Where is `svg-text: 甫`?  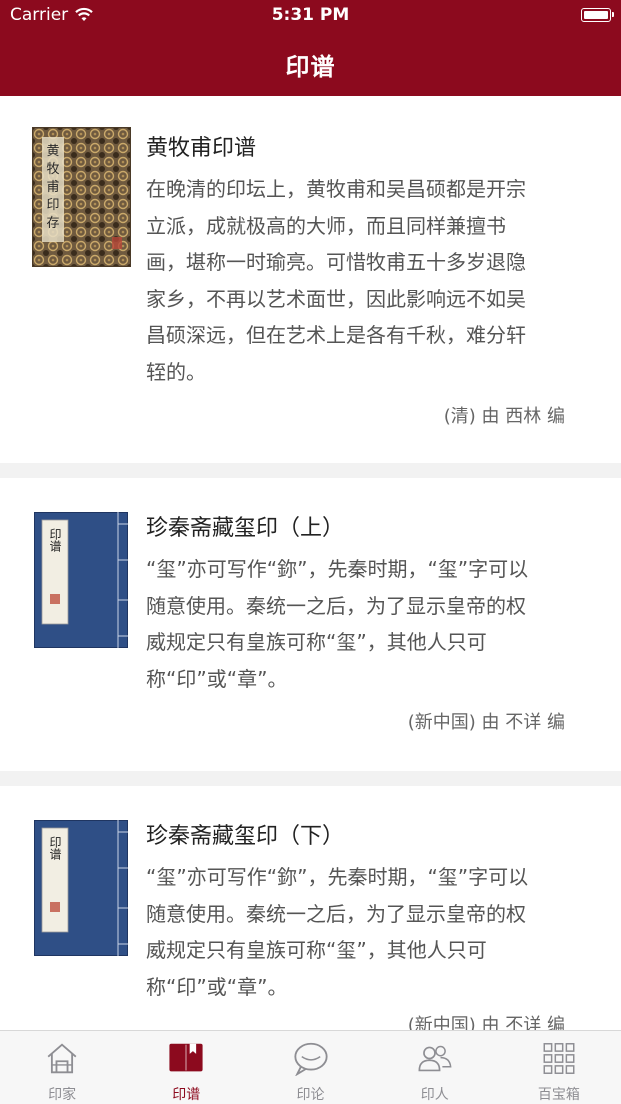 svg-text: 甫 is located at coordinates (52, 187).